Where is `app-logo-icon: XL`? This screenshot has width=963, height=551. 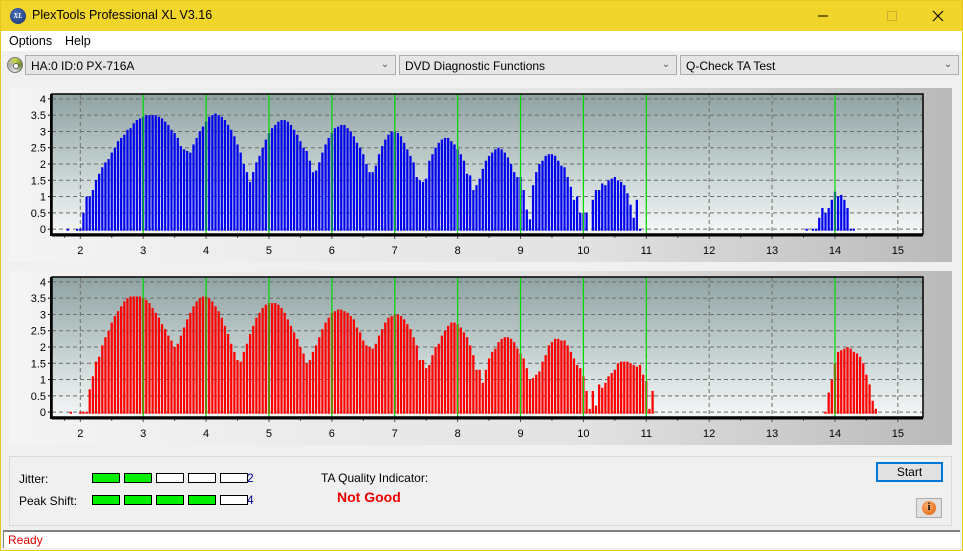 app-logo-icon: XL is located at coordinates (18, 16).